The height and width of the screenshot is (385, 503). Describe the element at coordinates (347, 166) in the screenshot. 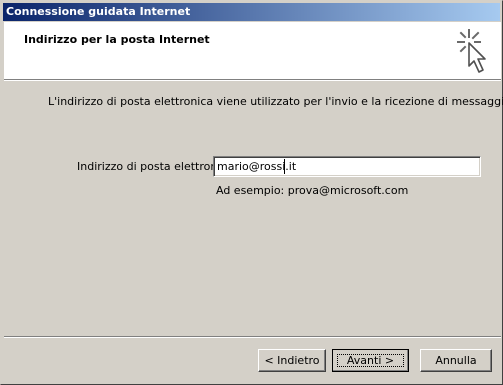

I see `email-field` at that location.